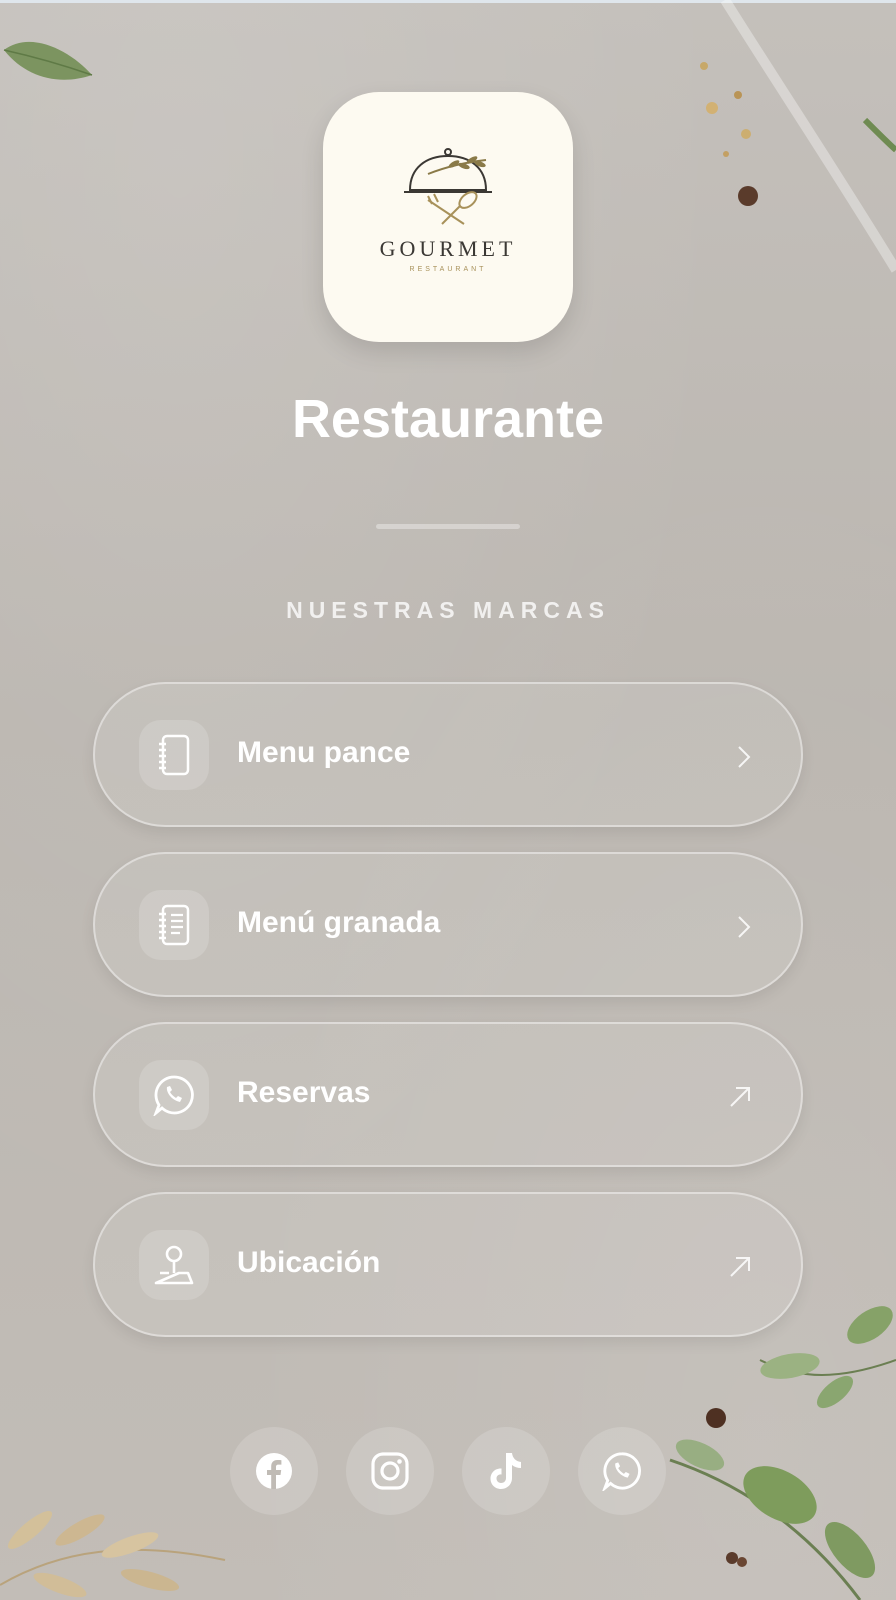 This screenshot has width=896, height=1600. I want to click on leaf-top-left-decoration, so click(48, 60).